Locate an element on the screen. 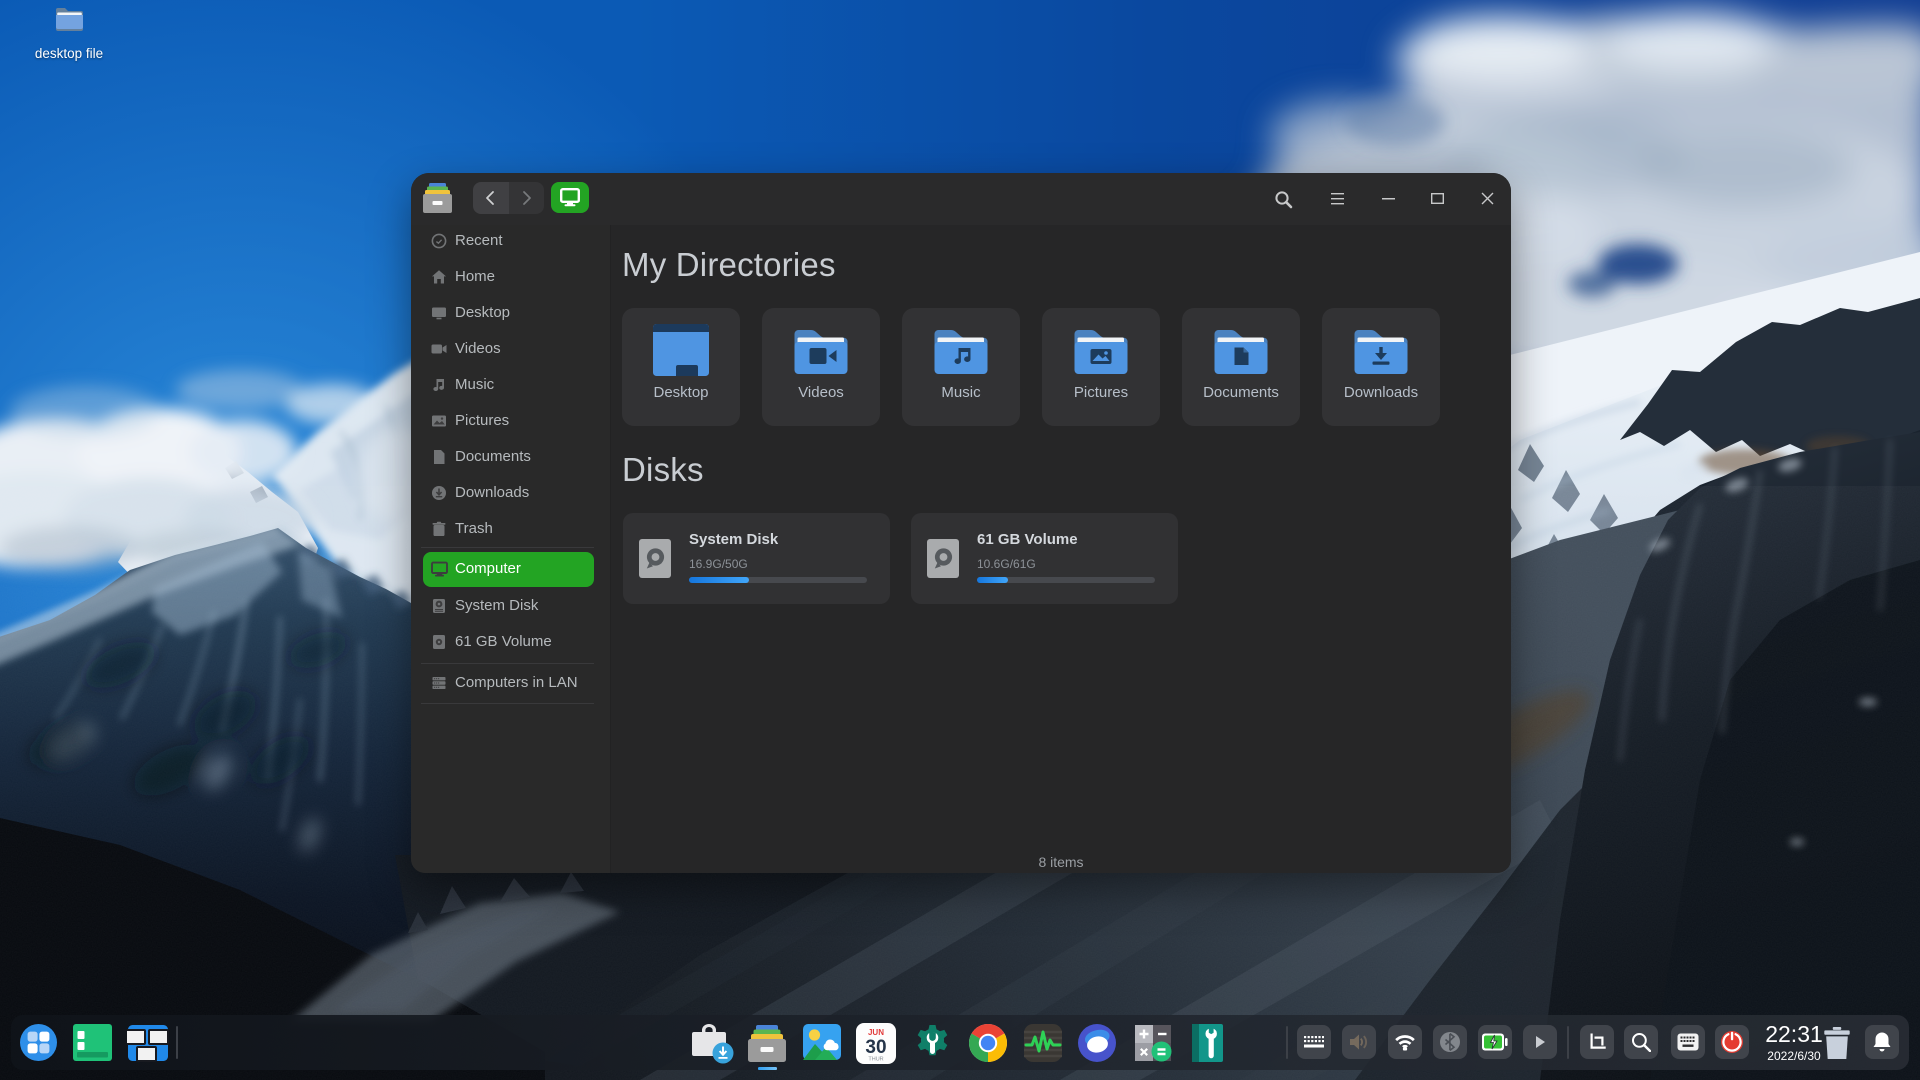  svg-text: JUN is located at coordinates (876, 1032).